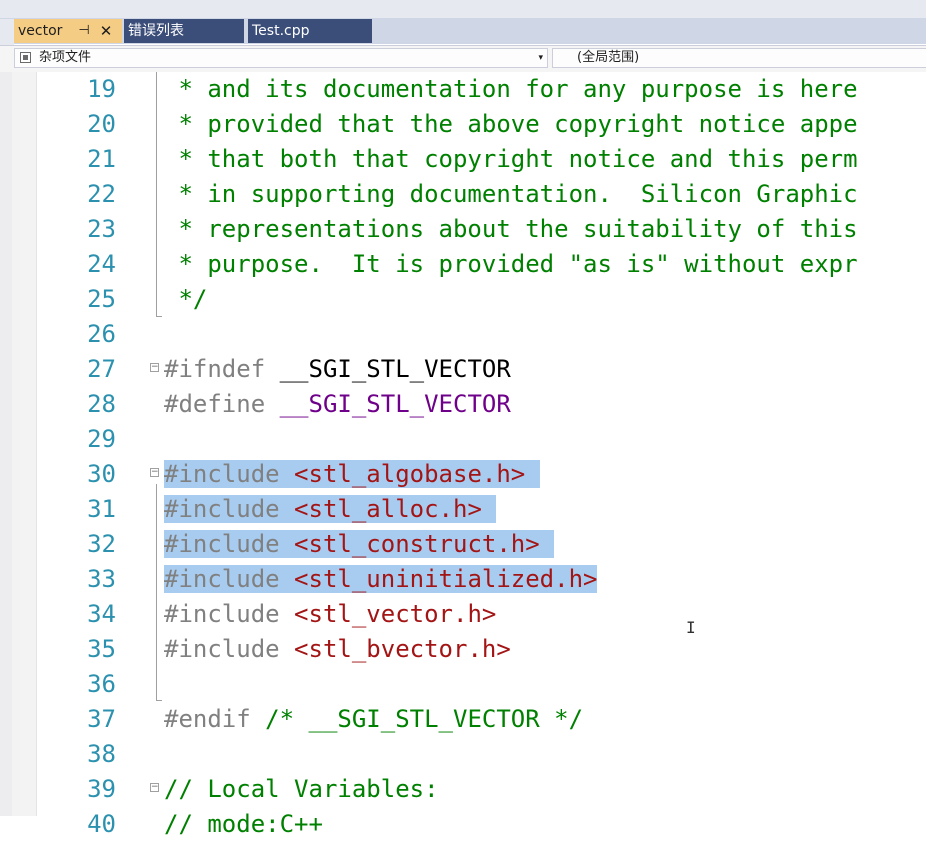  What do you see at coordinates (446, 579) in the screenshot?
I see `code-token: <stl_uninitialized.h>` at bounding box center [446, 579].